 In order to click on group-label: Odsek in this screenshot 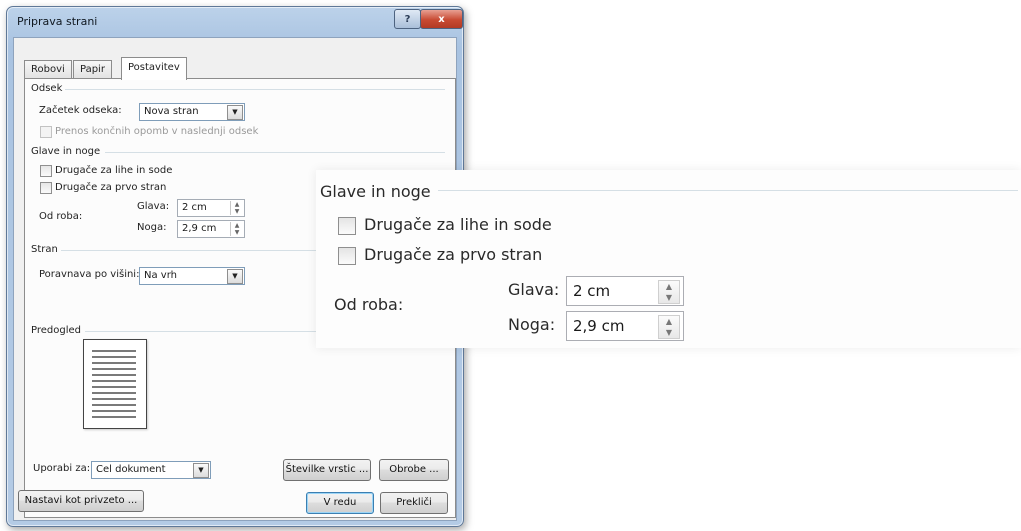, I will do `click(47, 88)`.